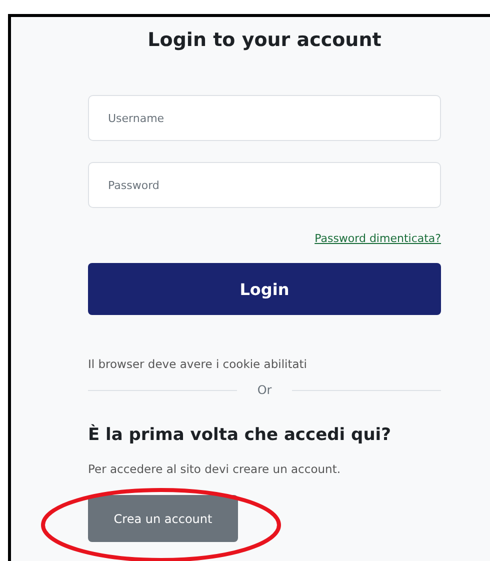 The width and height of the screenshot is (490, 561). I want to click on input-field: Username, so click(264, 118).